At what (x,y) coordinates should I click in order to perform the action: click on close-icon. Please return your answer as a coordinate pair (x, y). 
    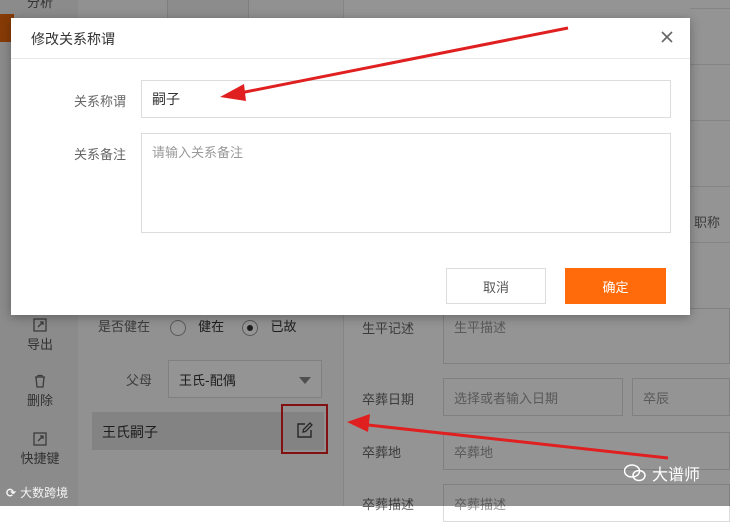
    Looking at the image, I should click on (667, 37).